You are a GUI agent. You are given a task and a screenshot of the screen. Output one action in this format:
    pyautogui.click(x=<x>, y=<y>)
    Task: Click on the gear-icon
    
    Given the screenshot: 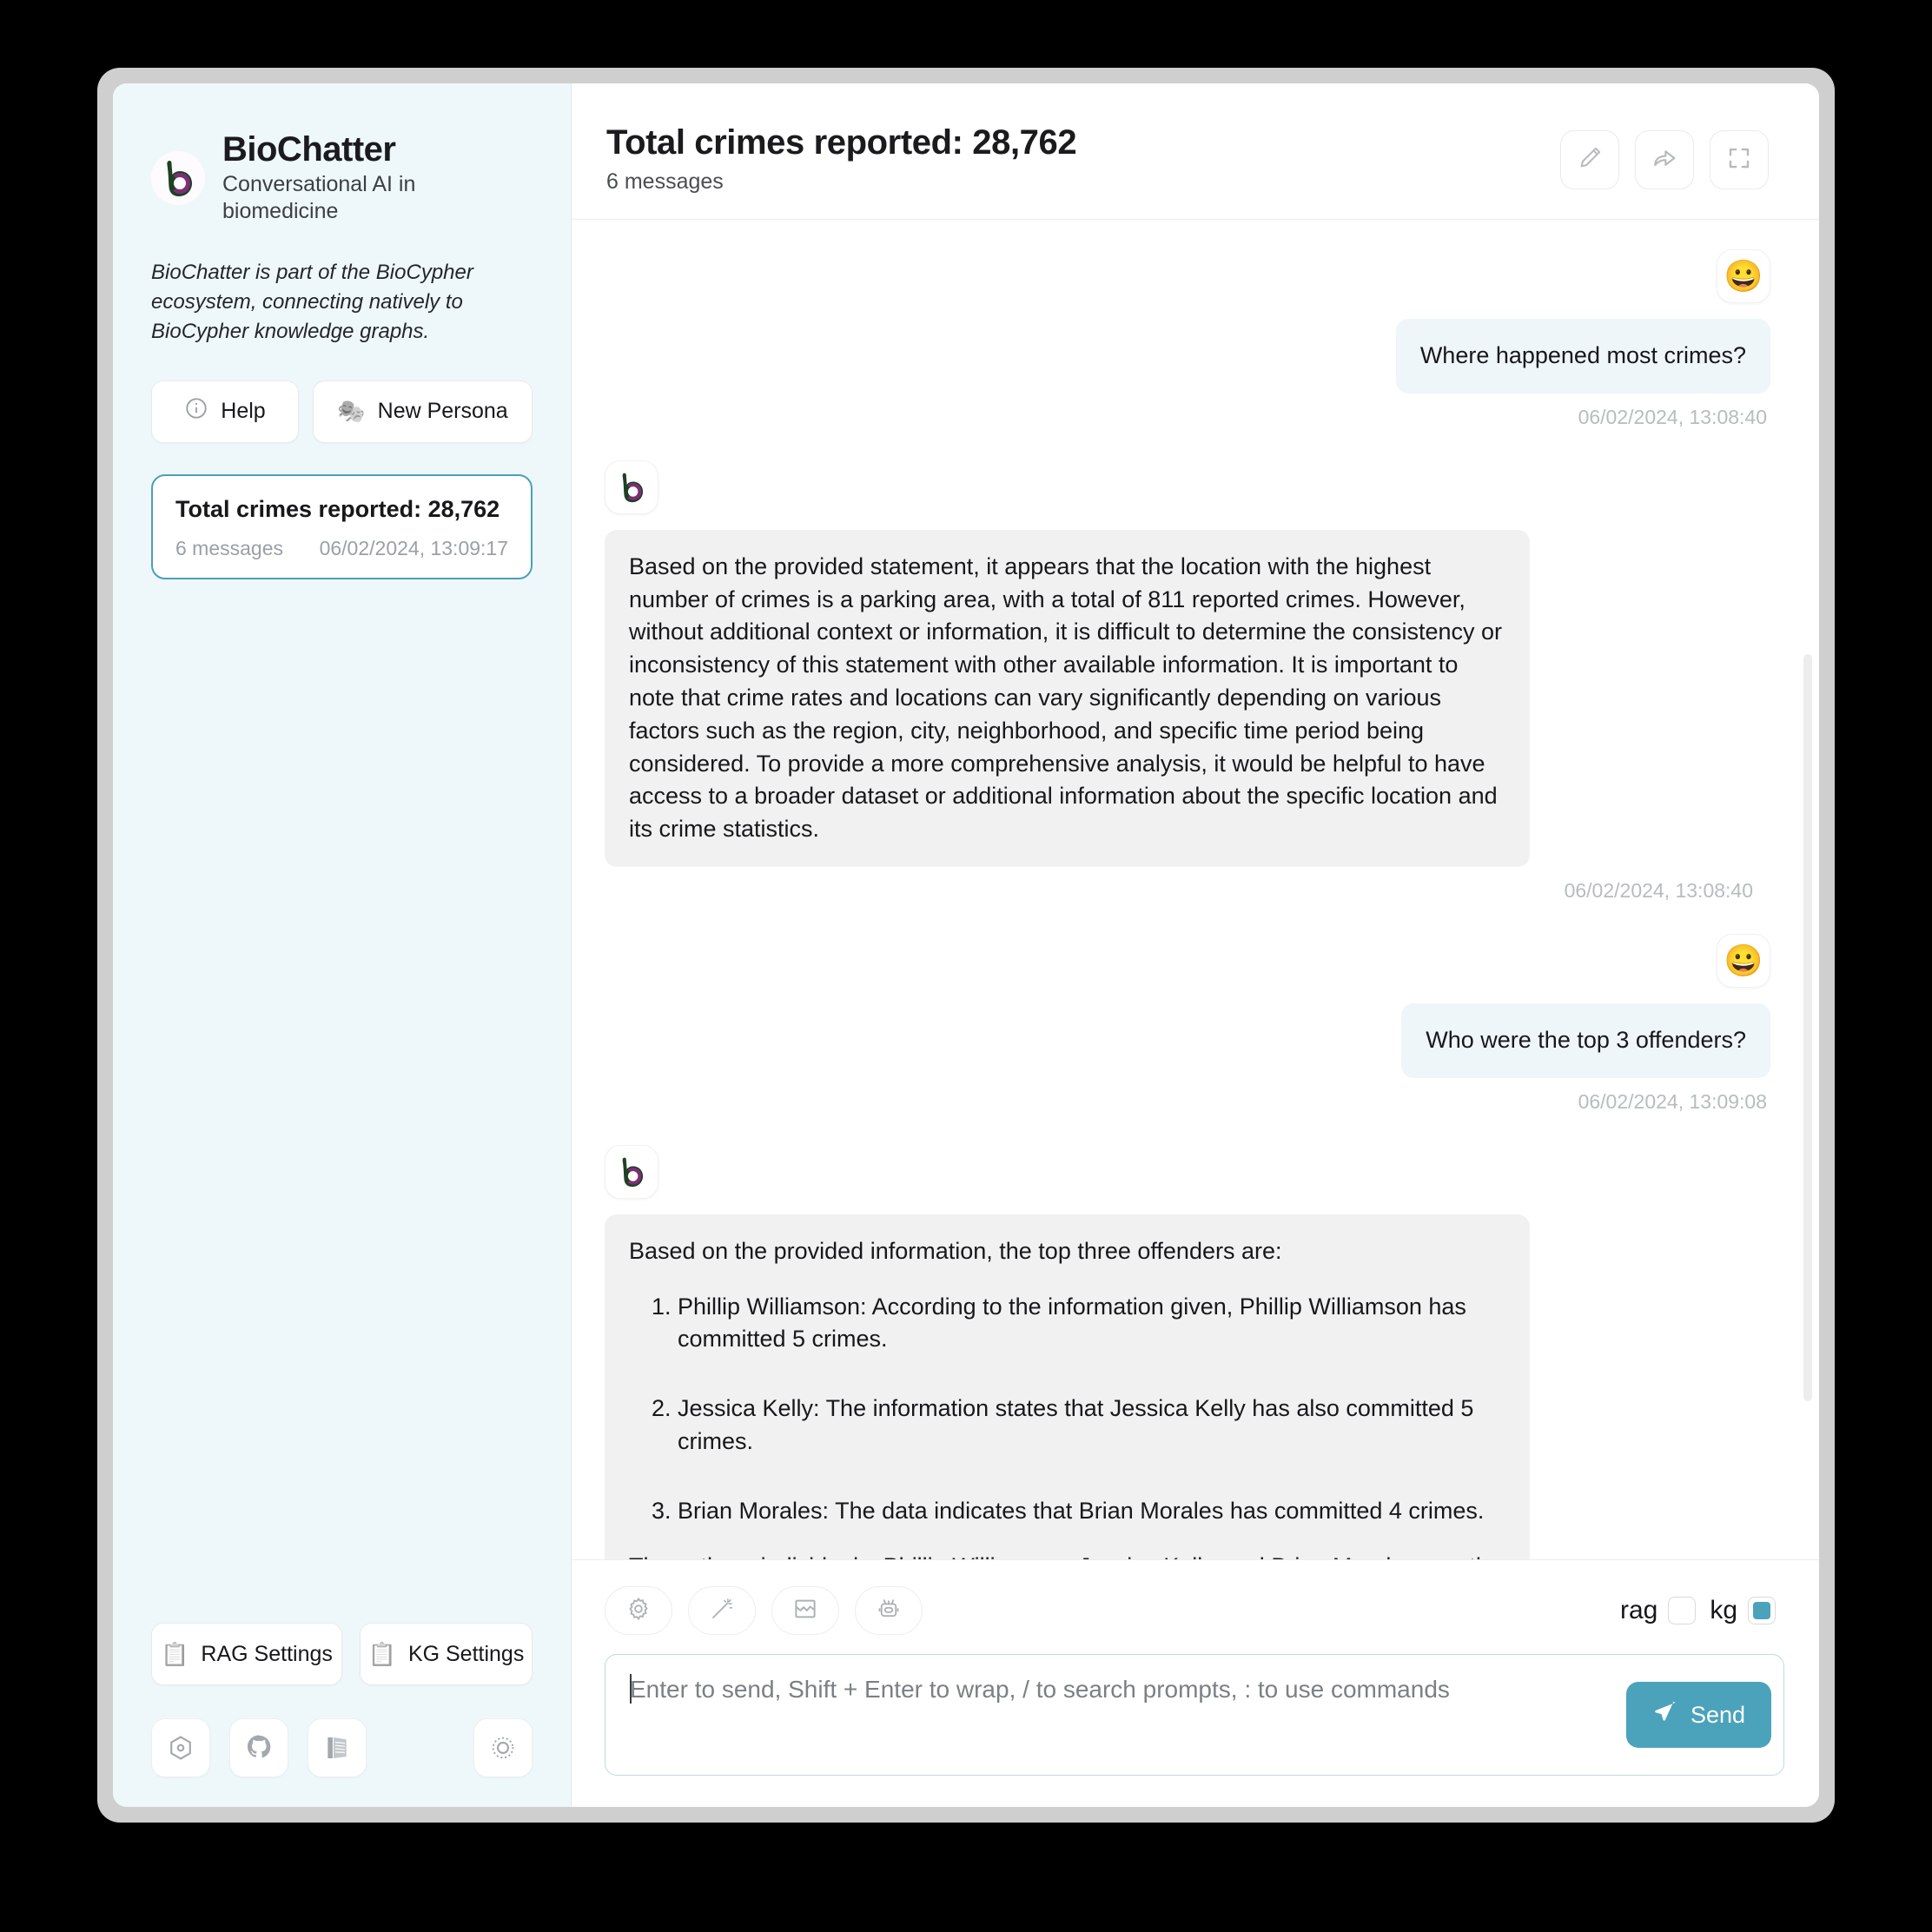 What is the action you would take?
    pyautogui.click(x=638, y=1611)
    